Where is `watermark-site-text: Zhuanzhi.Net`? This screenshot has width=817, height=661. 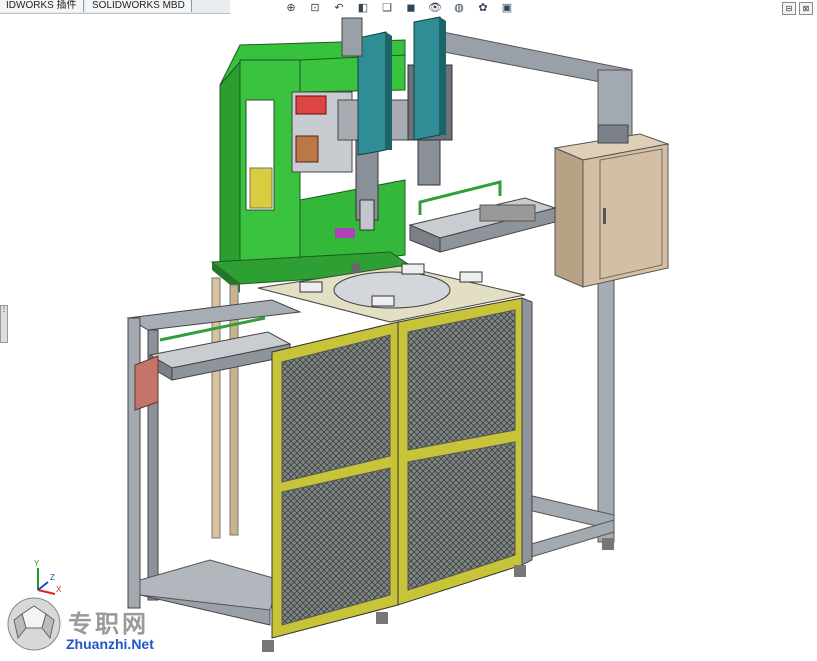 watermark-site-text: Zhuanzhi.Net is located at coordinates (110, 644).